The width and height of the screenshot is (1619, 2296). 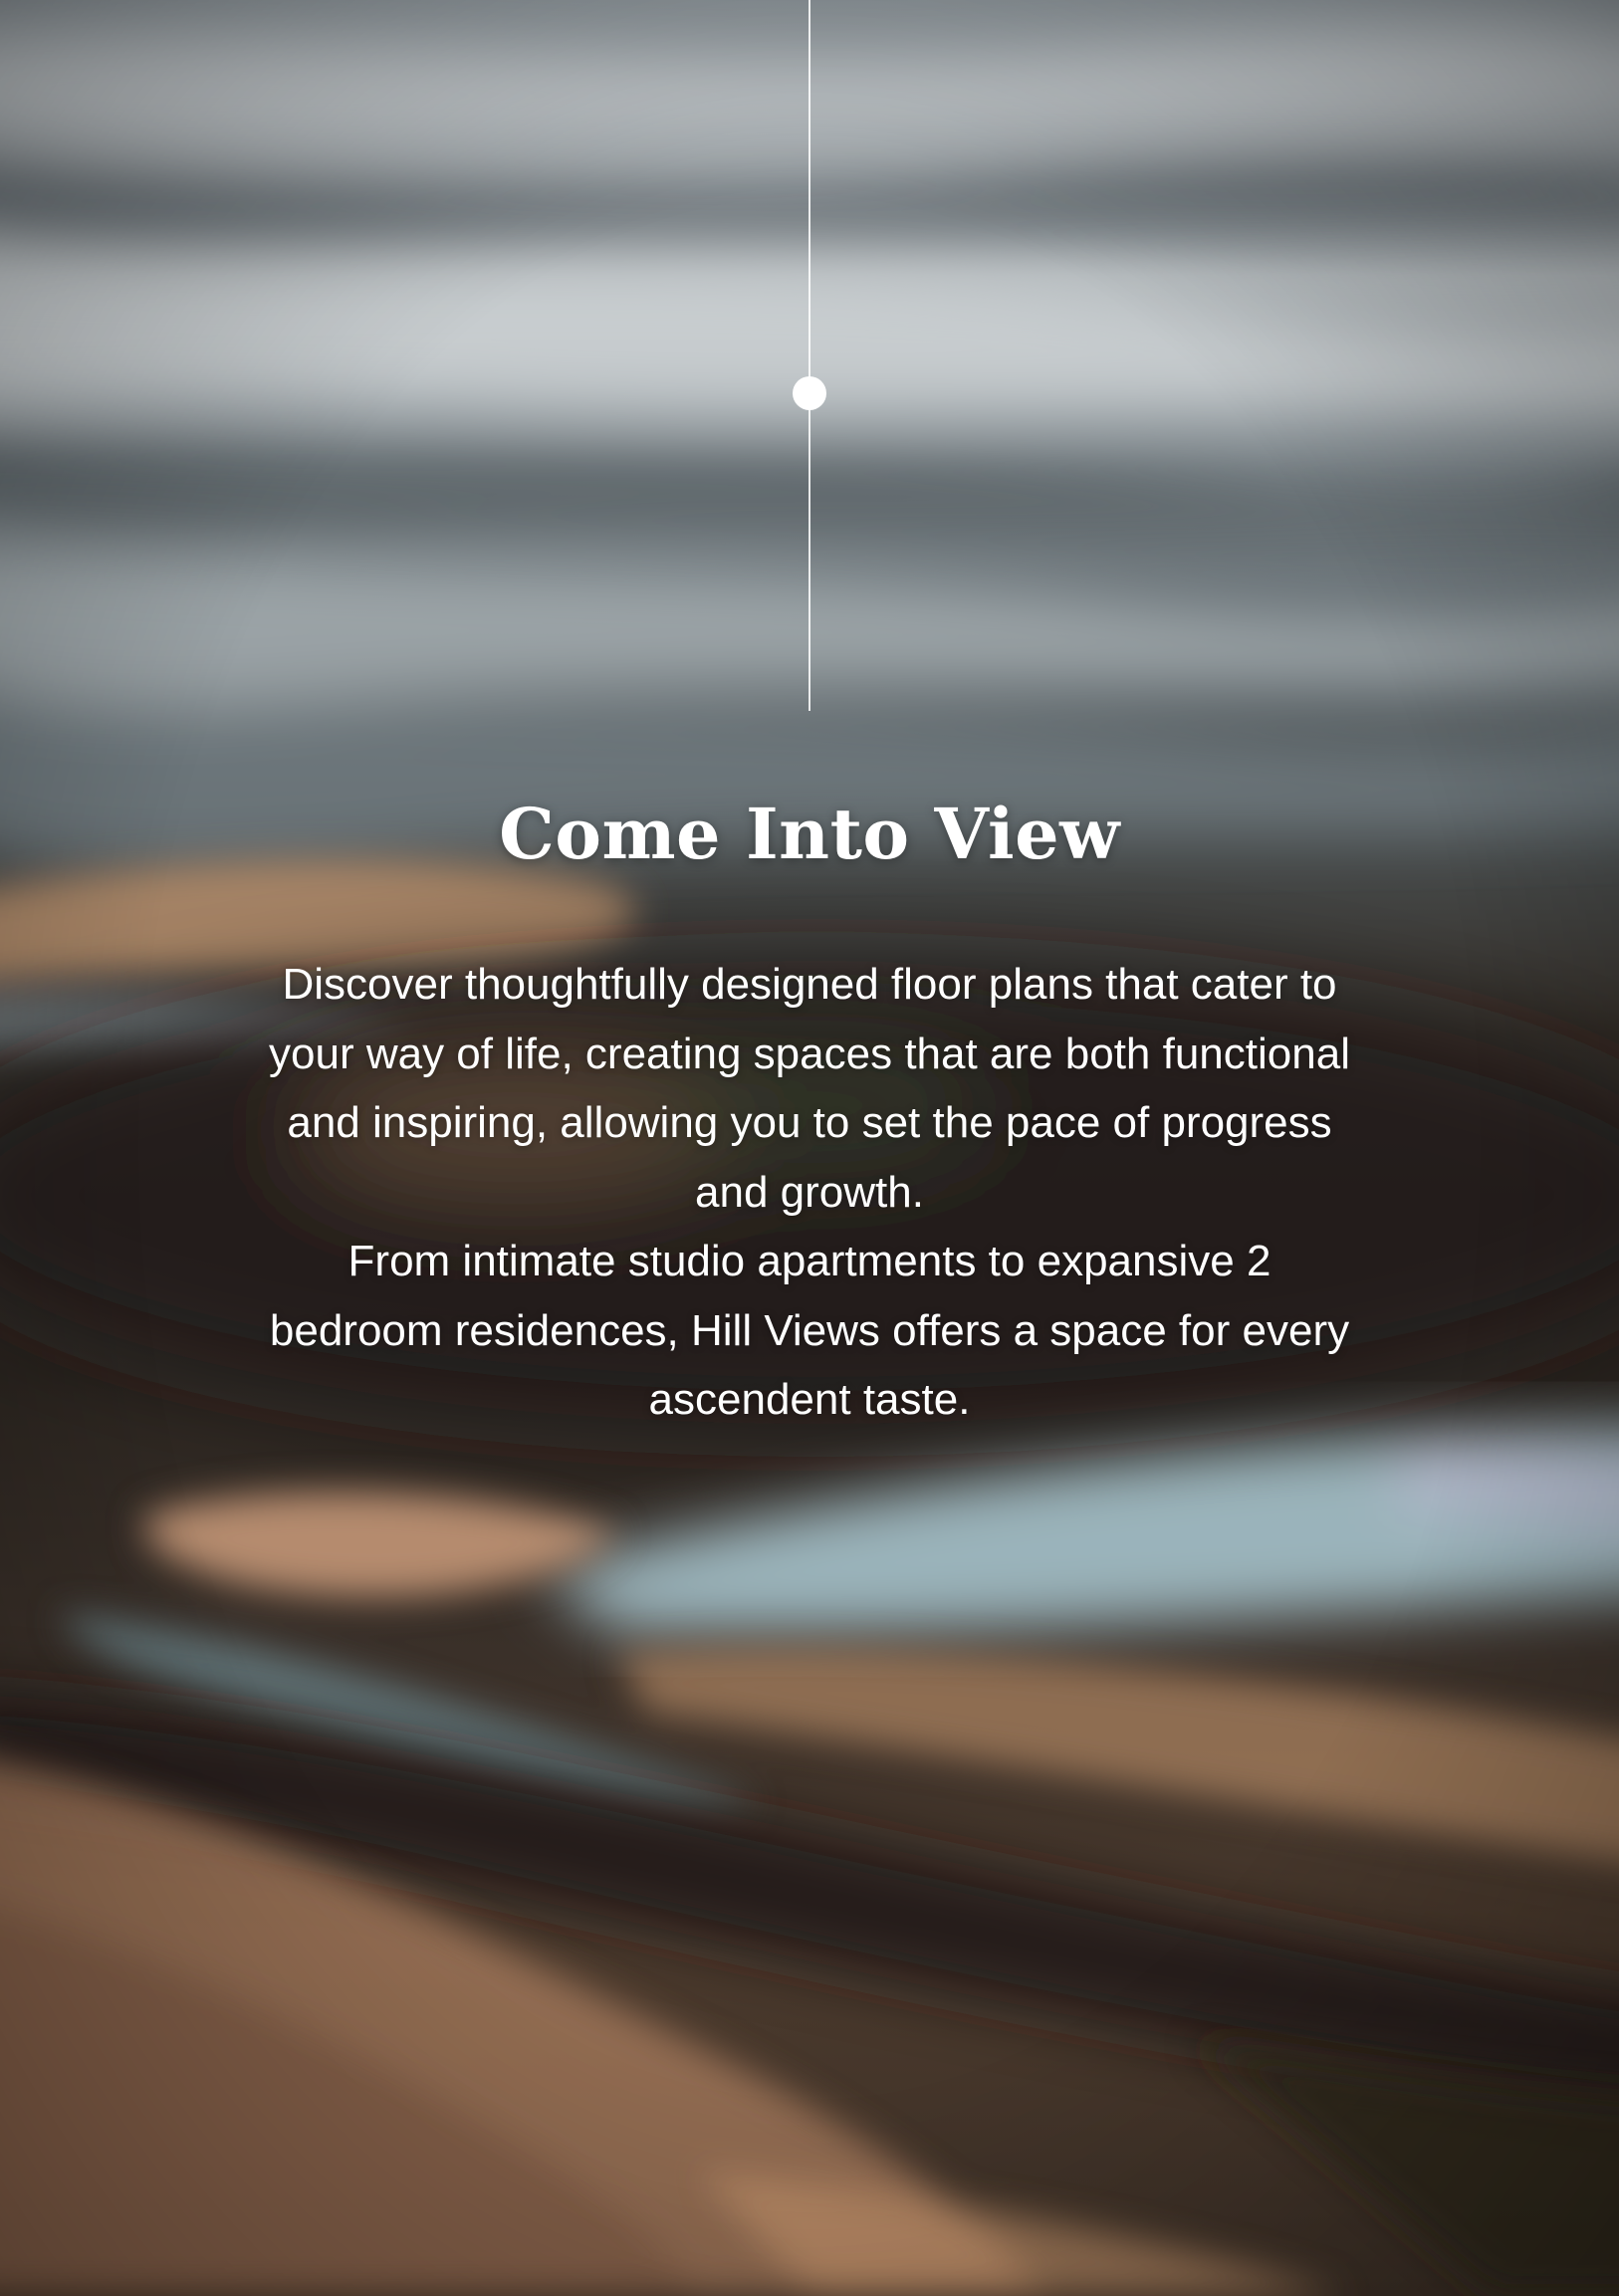 I want to click on page-title: Come Into View, so click(x=809, y=834).